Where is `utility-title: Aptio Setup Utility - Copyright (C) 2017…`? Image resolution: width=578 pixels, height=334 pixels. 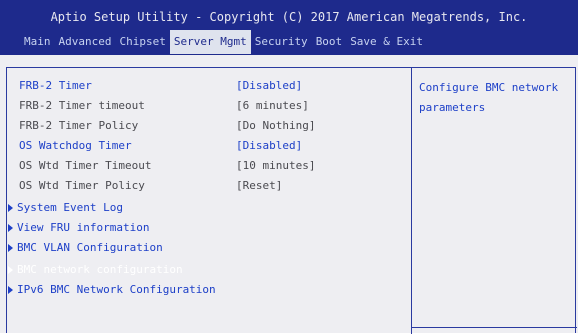 utility-title: Aptio Setup Utility - Copyright (C) 2017… is located at coordinates (289, 17).